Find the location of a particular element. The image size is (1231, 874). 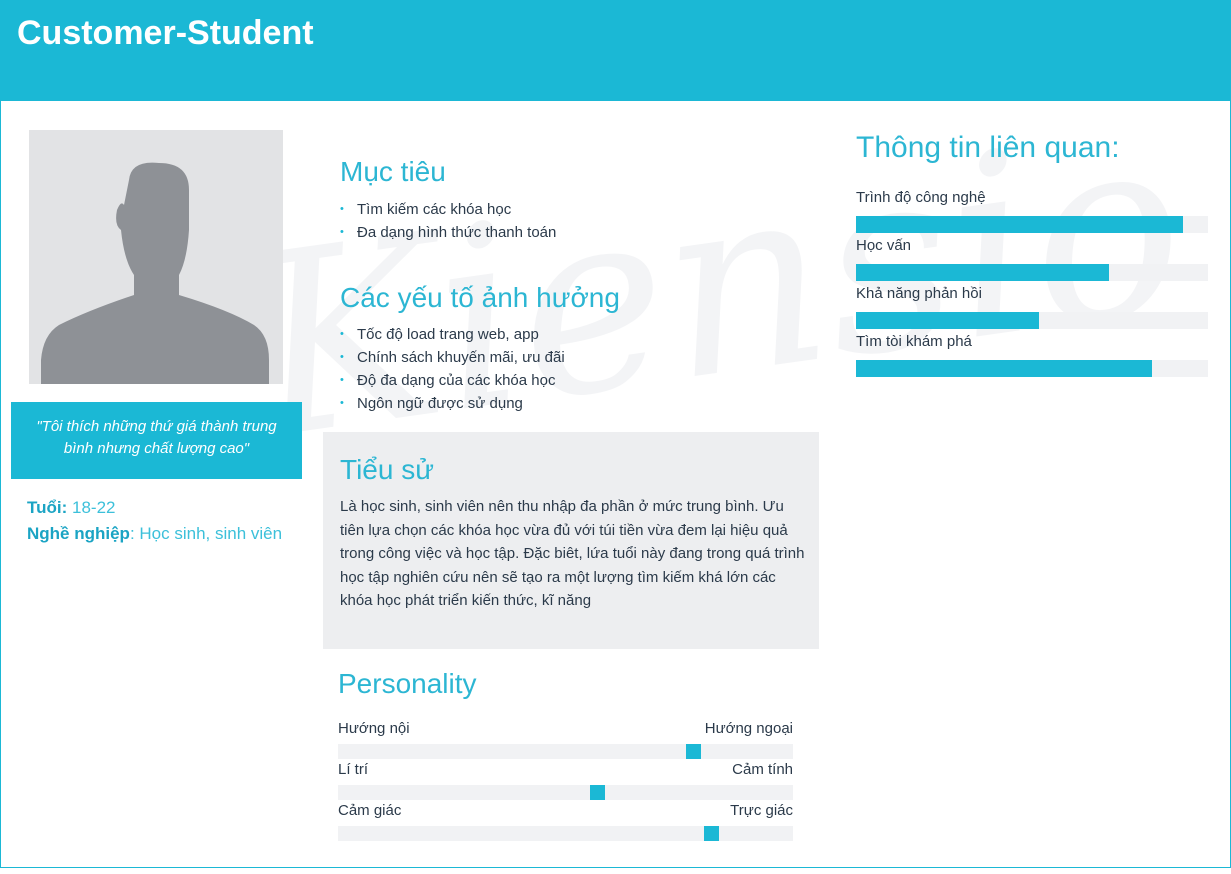

list-item: Tìm kiếm các khóa học is located at coordinates (448, 209).